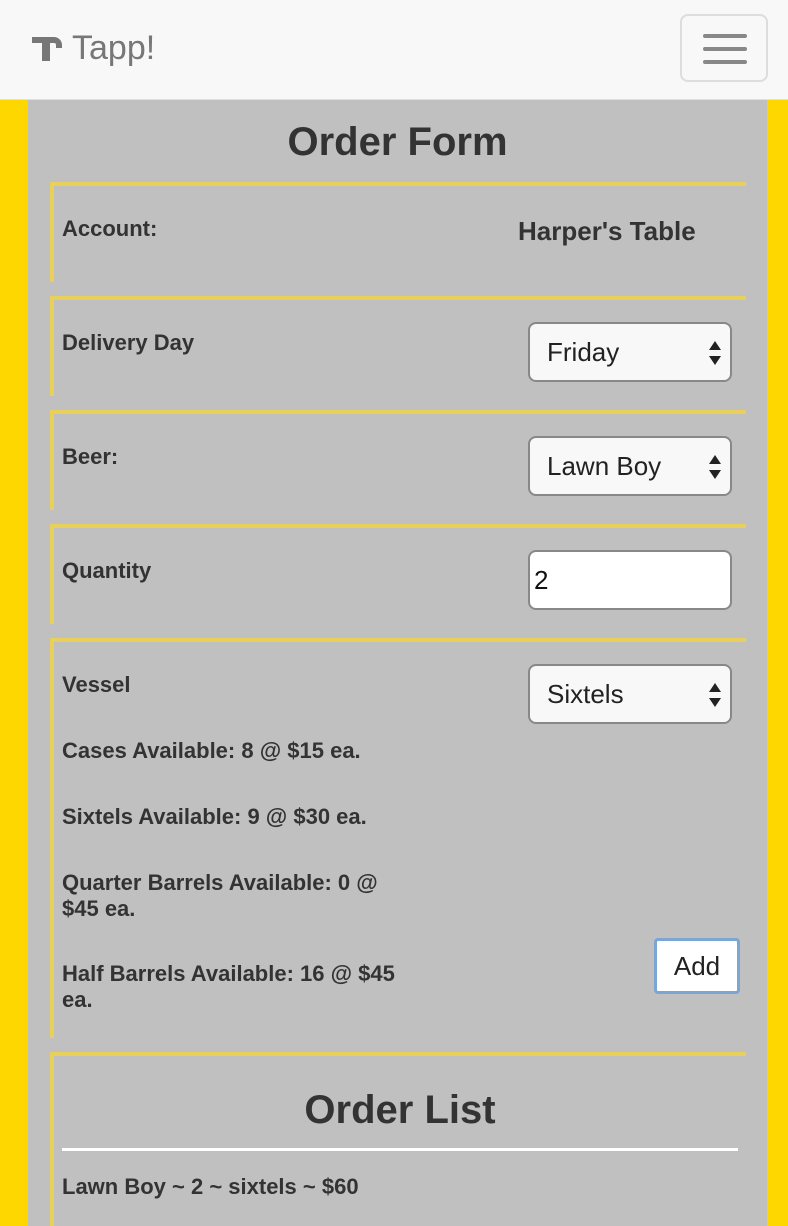  What do you see at coordinates (398, 460) in the screenshot?
I see `beer-panel: Beer: Lawn Boy` at bounding box center [398, 460].